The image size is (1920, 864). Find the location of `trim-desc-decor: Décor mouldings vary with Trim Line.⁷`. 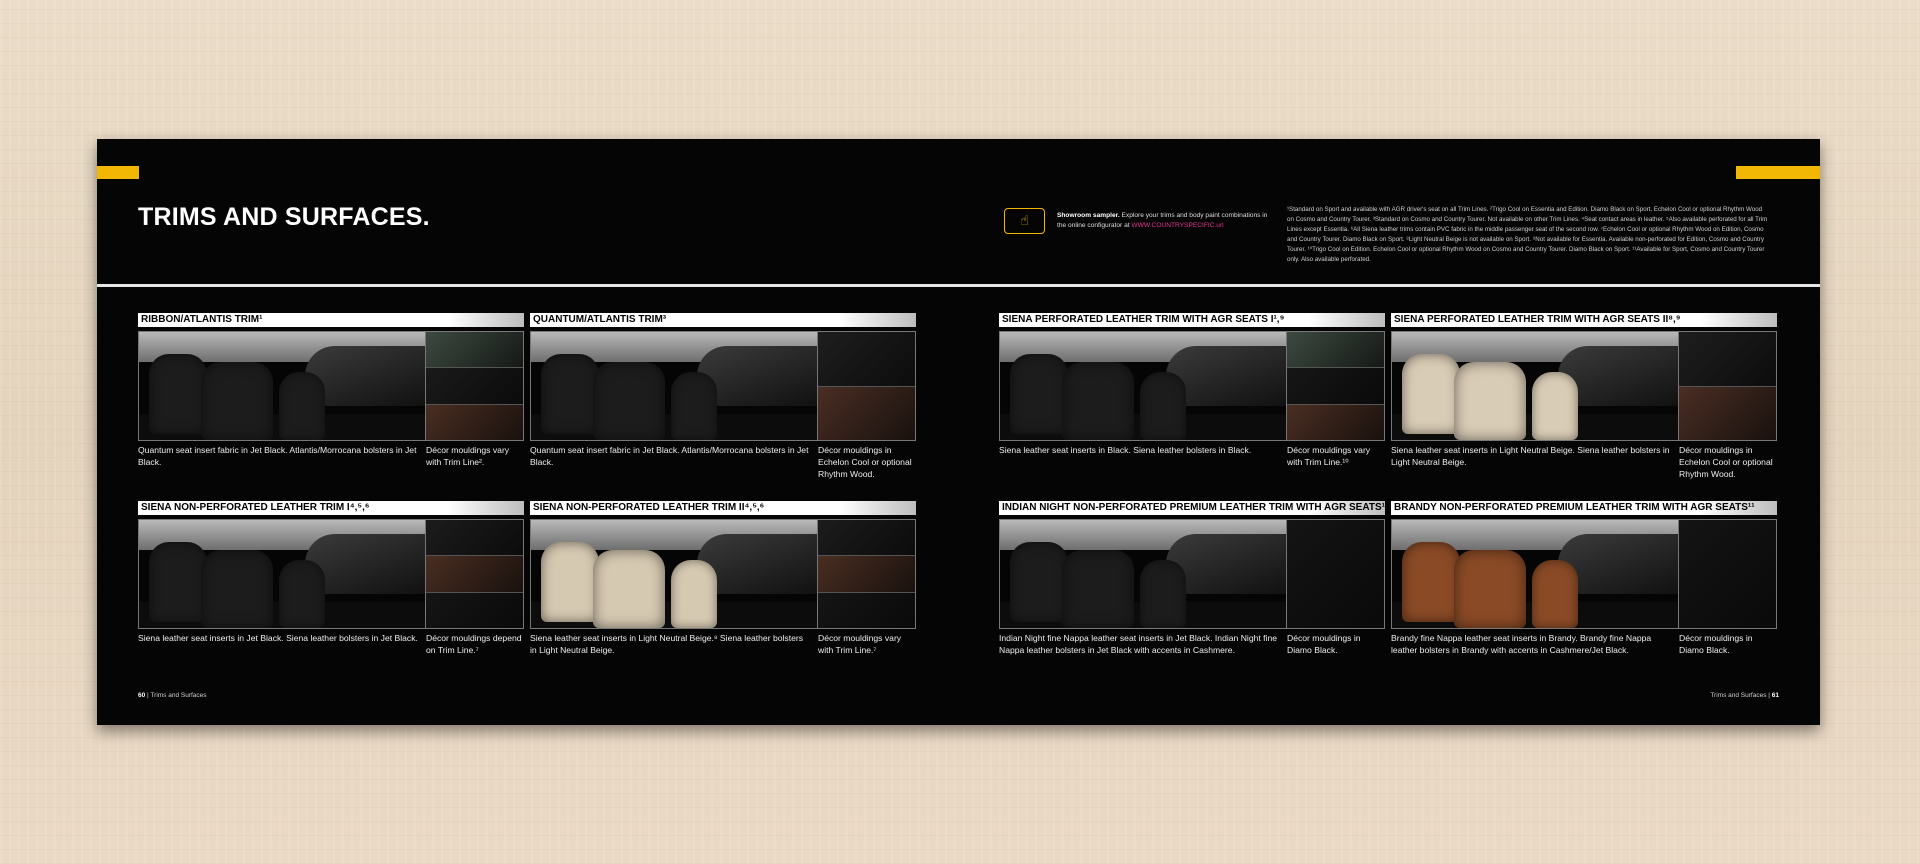

trim-desc-decor: Décor mouldings vary with Trim Line.⁷ is located at coordinates (860, 644).